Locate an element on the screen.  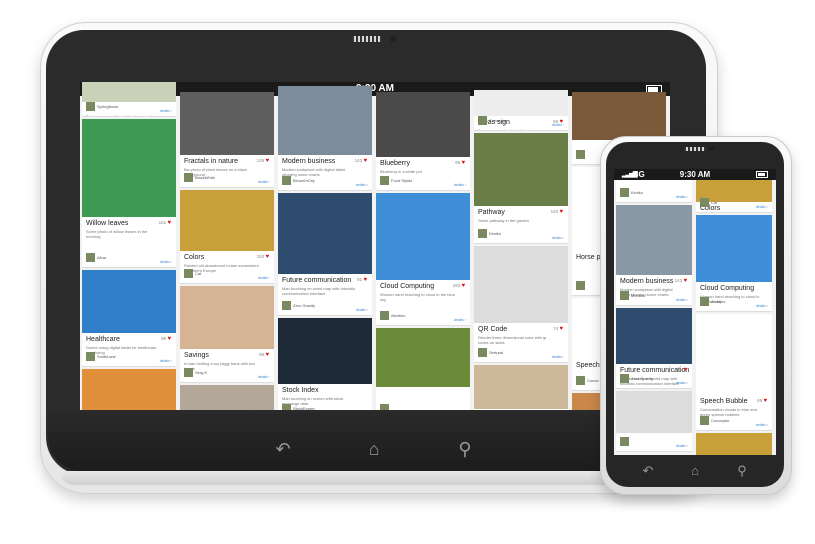
photo-card: ♥Kimikodetails › is located at coordinates (654, 191).